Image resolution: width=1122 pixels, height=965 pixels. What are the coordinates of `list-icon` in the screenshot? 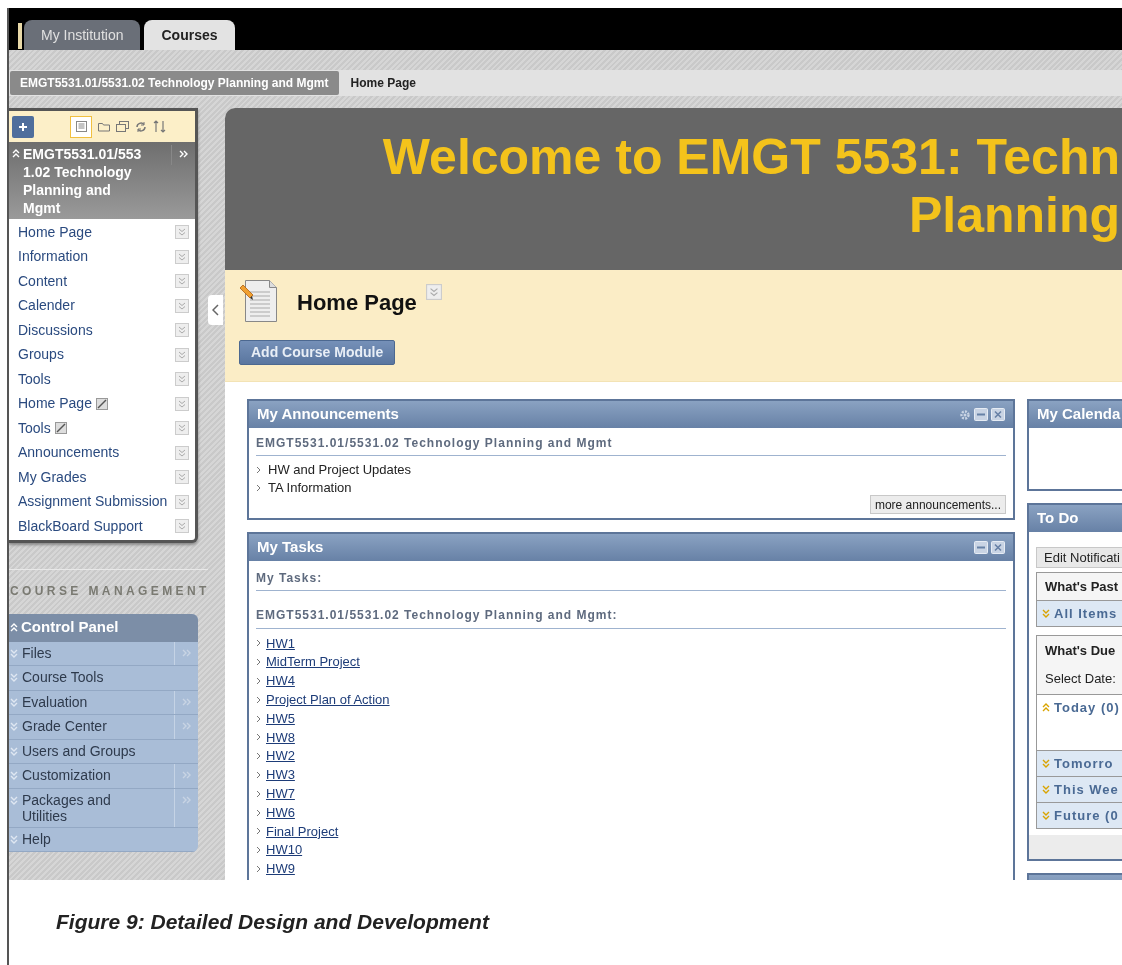 It's located at (81, 126).